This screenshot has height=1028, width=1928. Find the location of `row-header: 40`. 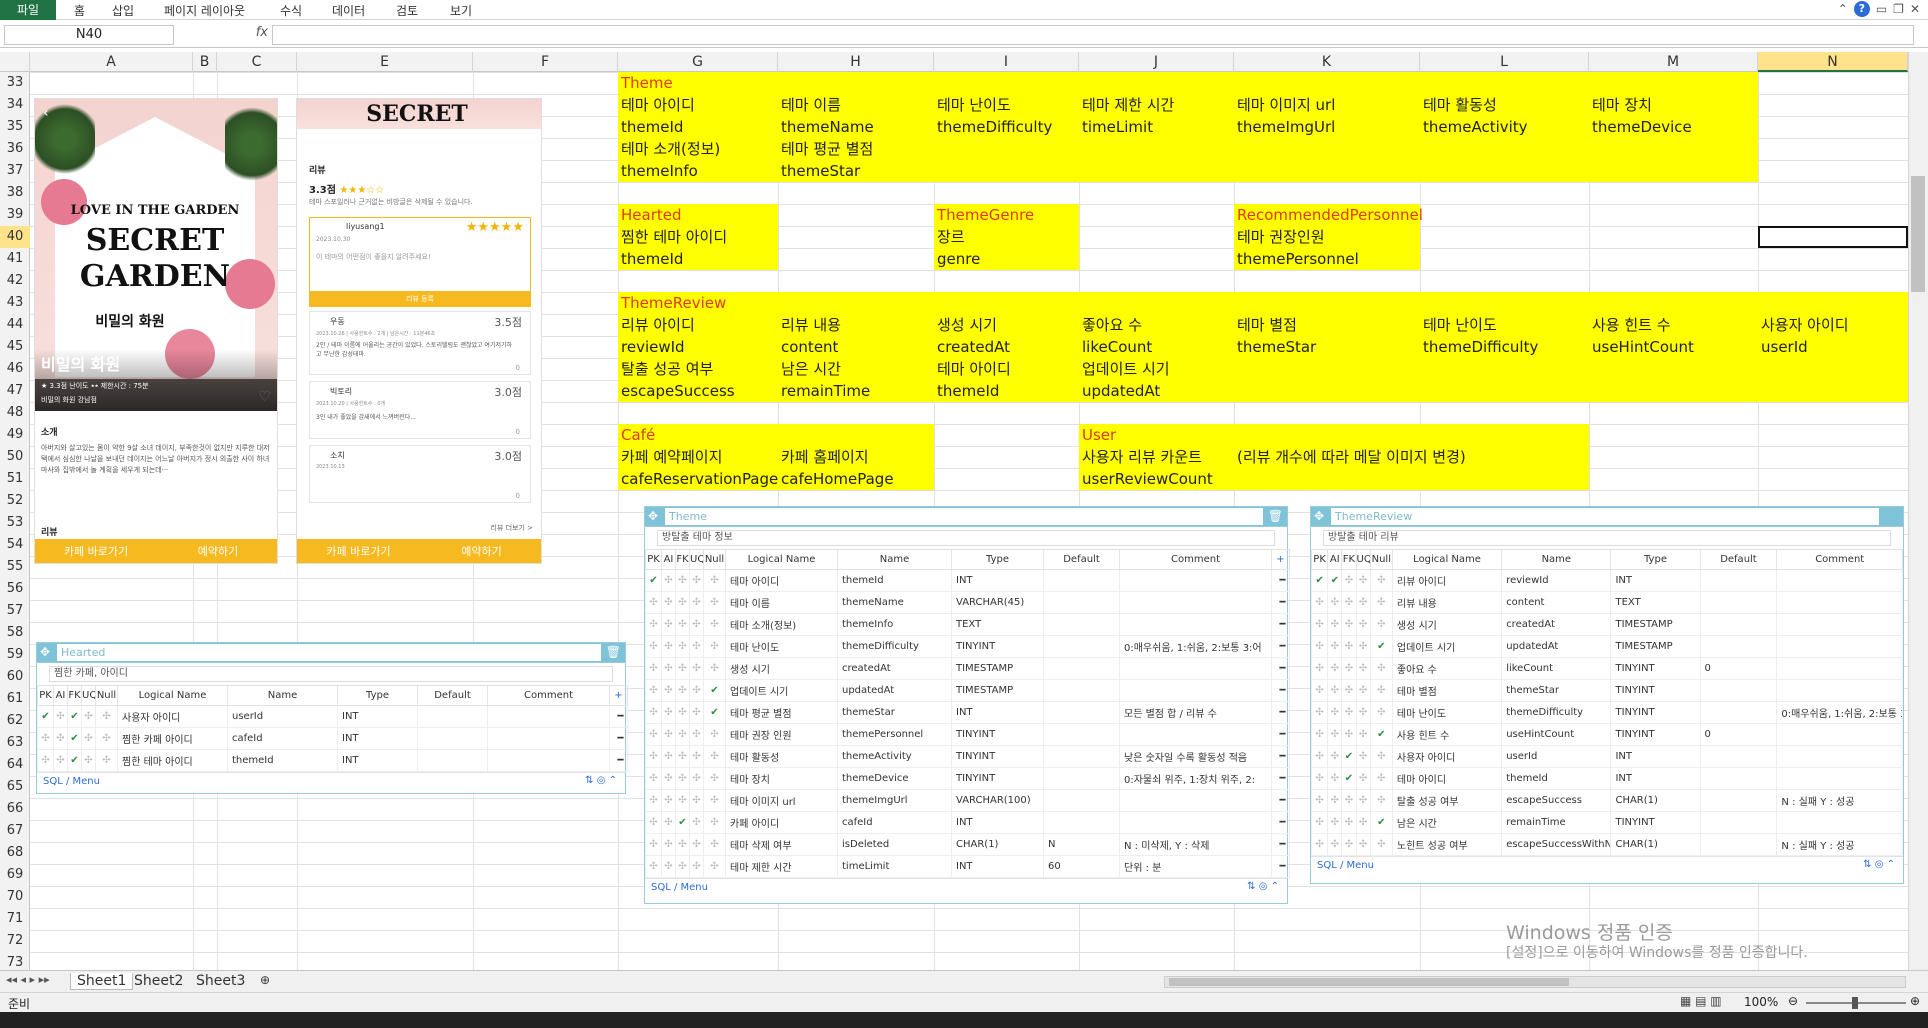

row-header: 40 is located at coordinates (15, 237).